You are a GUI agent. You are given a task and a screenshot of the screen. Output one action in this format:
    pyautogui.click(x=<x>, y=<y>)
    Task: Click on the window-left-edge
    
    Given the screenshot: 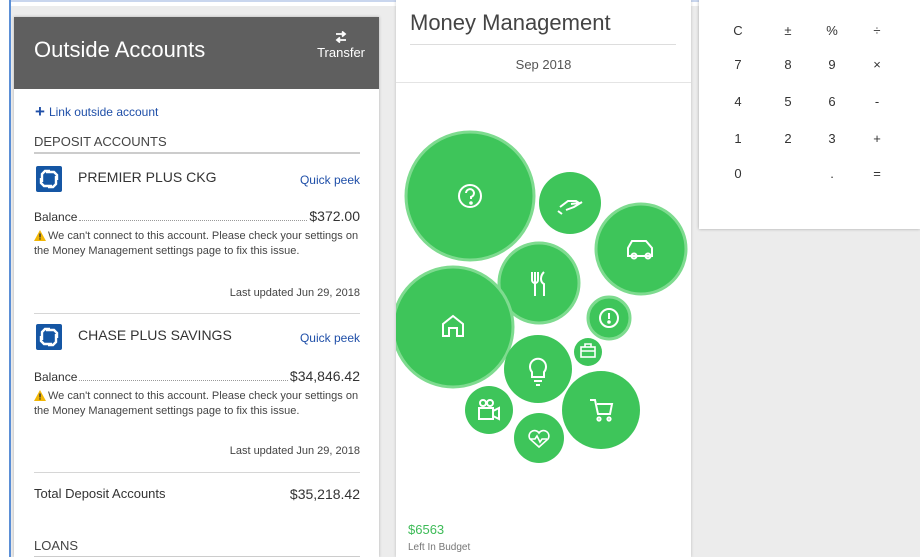 What is the action you would take?
    pyautogui.click(x=5, y=278)
    